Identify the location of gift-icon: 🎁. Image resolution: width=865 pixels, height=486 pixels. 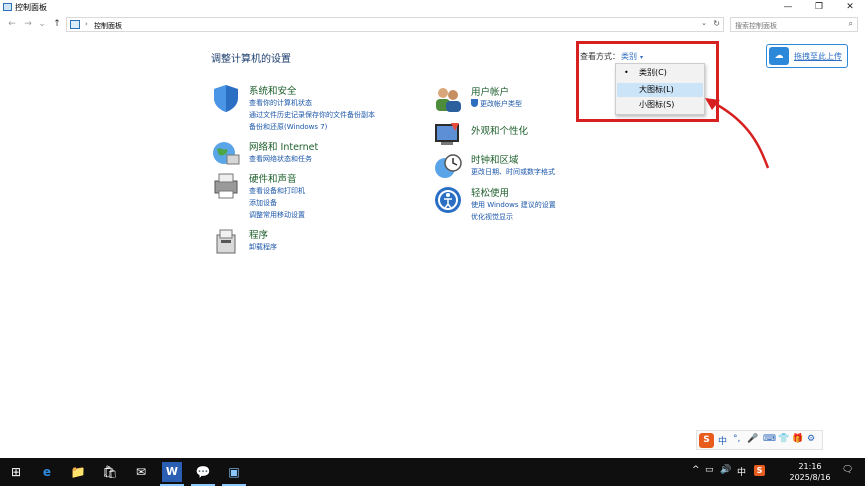
(797, 439).